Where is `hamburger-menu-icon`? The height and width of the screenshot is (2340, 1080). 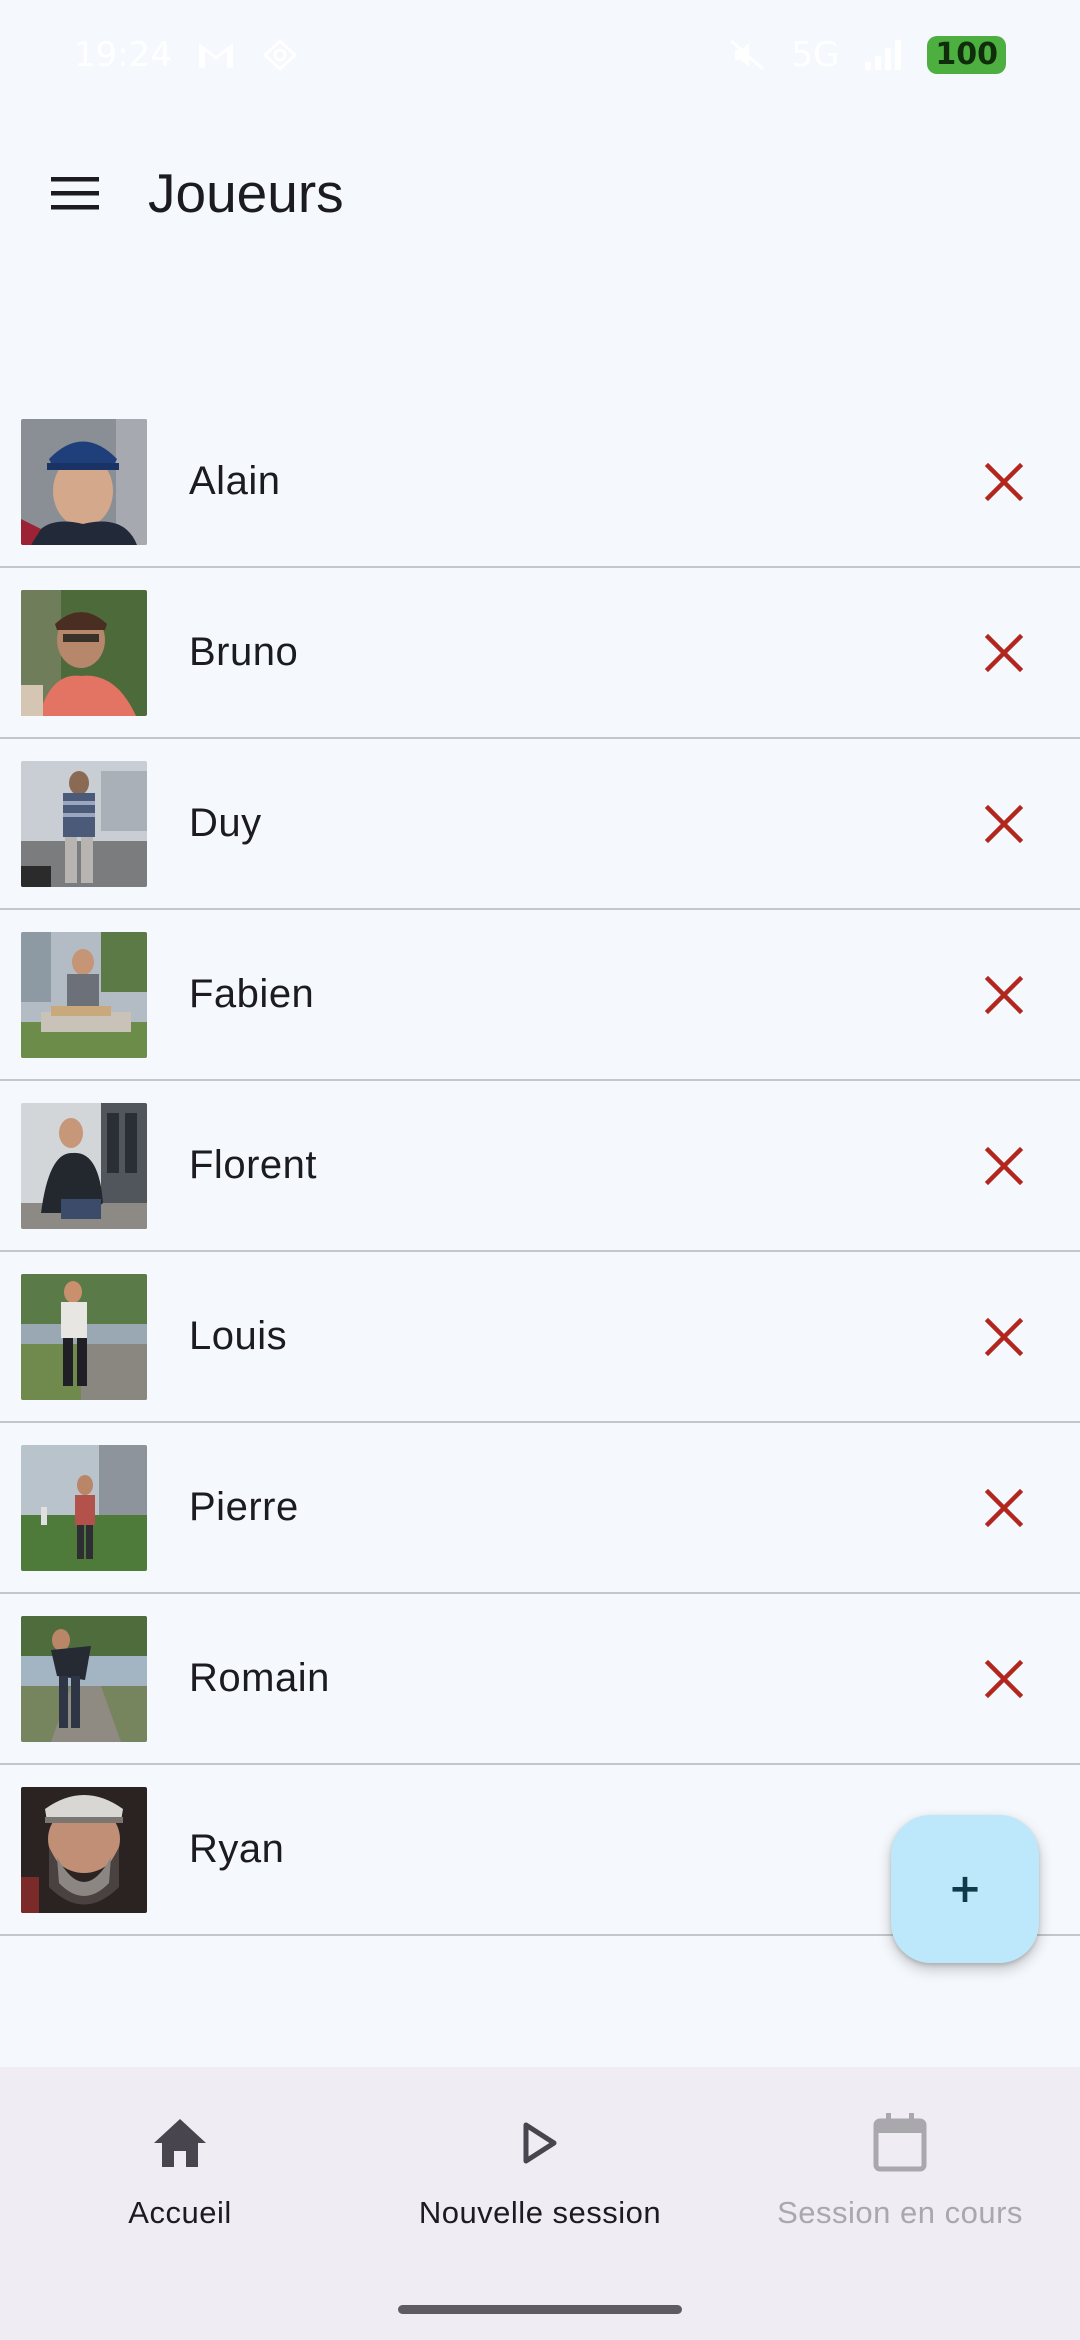
hamburger-menu-icon is located at coordinates (75, 192).